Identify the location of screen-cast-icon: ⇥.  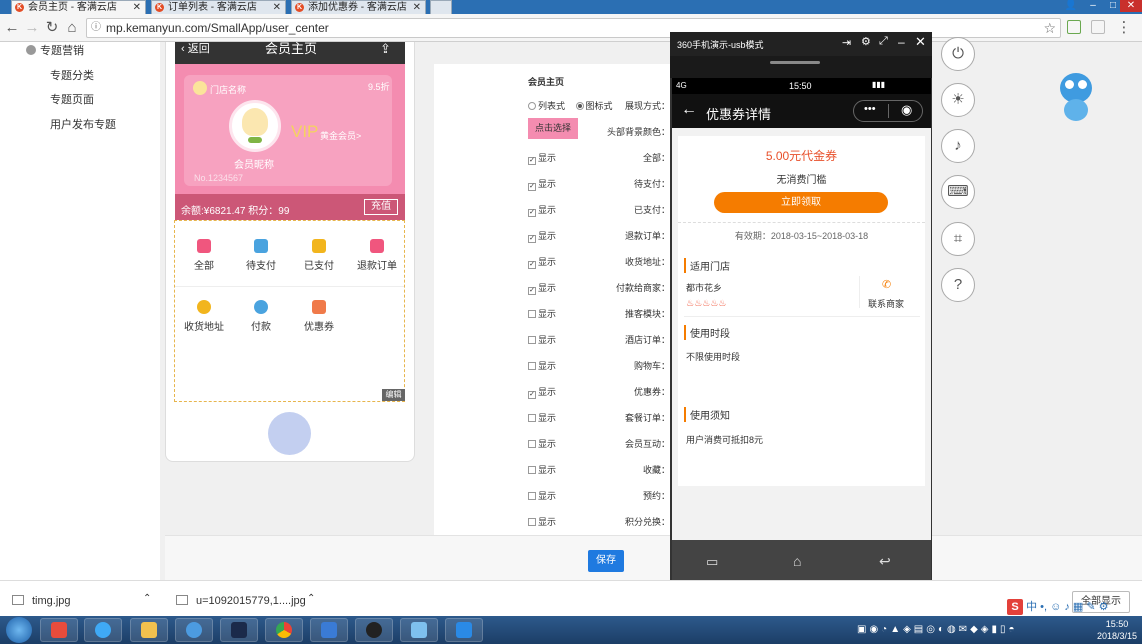
(846, 42).